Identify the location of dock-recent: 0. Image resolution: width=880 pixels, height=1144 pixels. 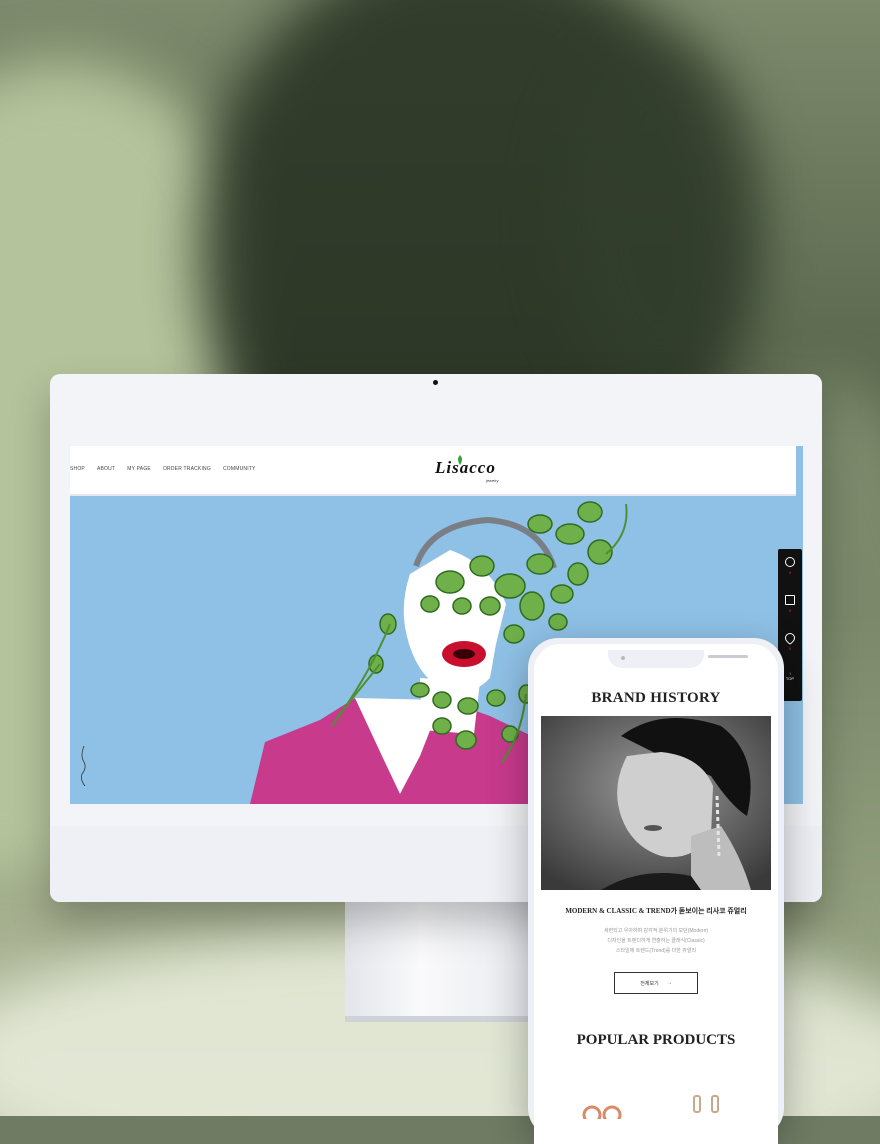
(790, 566).